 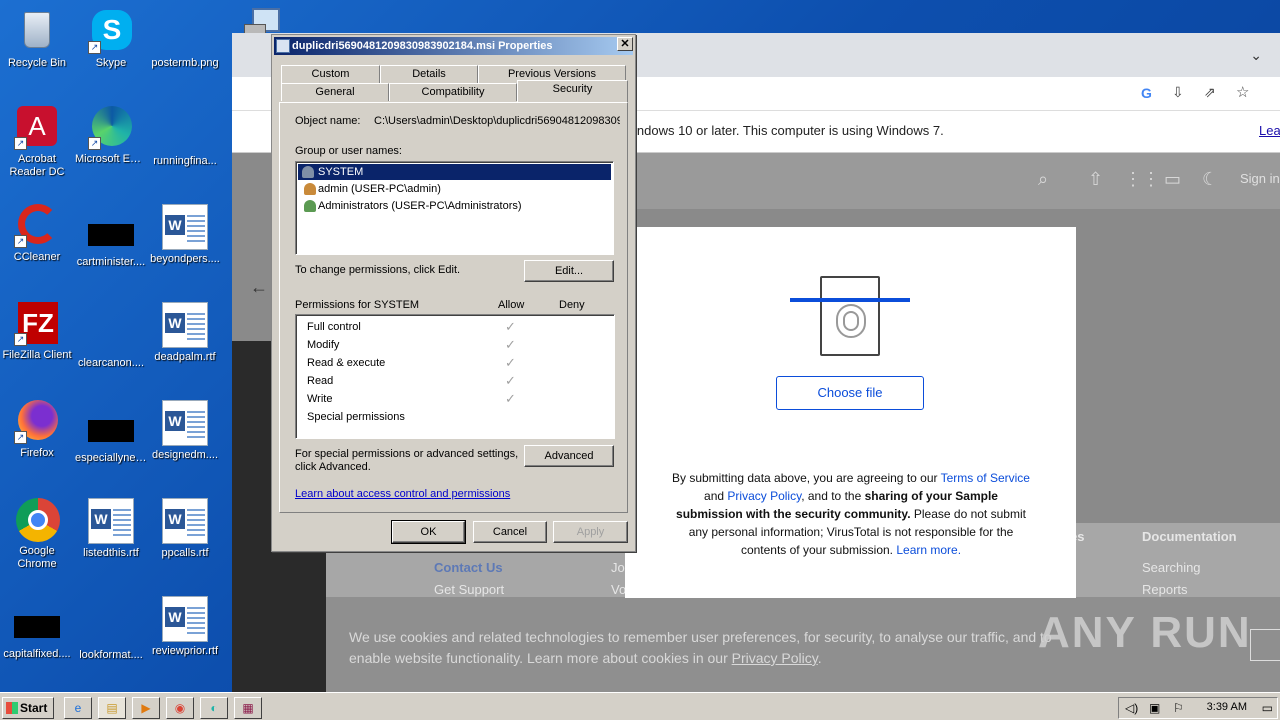 I want to click on learn-more-link: Learn more., so click(x=928, y=550).